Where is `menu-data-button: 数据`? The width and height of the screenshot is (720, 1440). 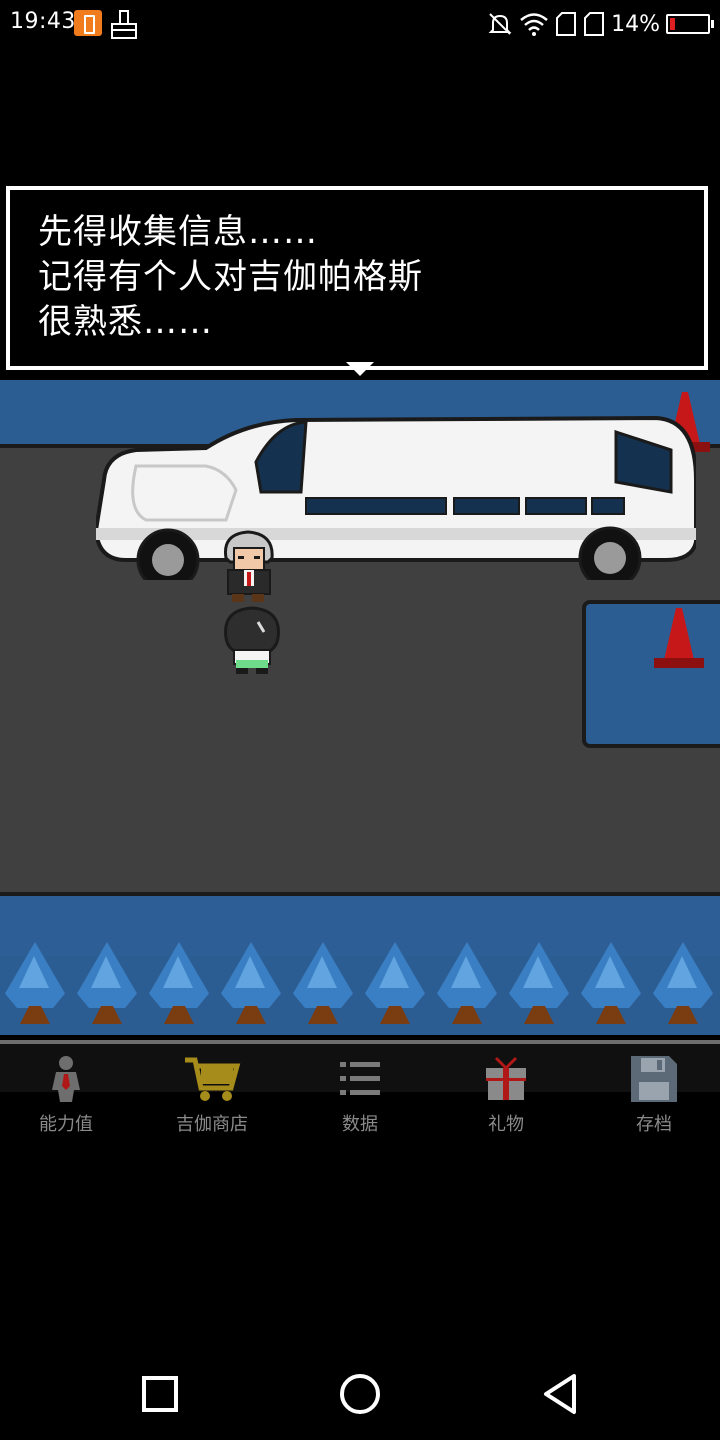 menu-data-button: 数据 is located at coordinates (360, 1099).